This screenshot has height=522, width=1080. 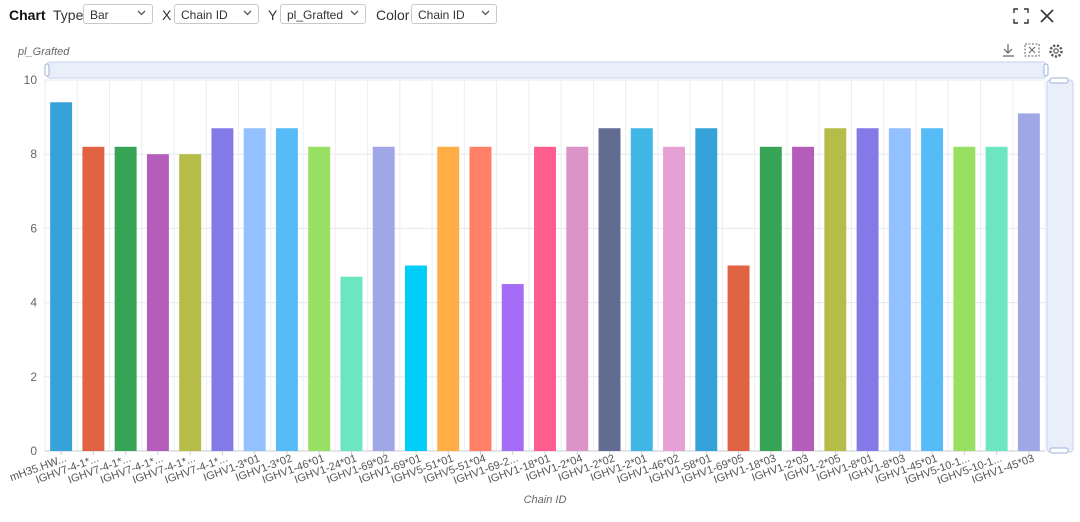 What do you see at coordinates (31, 80) in the screenshot?
I see `y-tick-label: 10` at bounding box center [31, 80].